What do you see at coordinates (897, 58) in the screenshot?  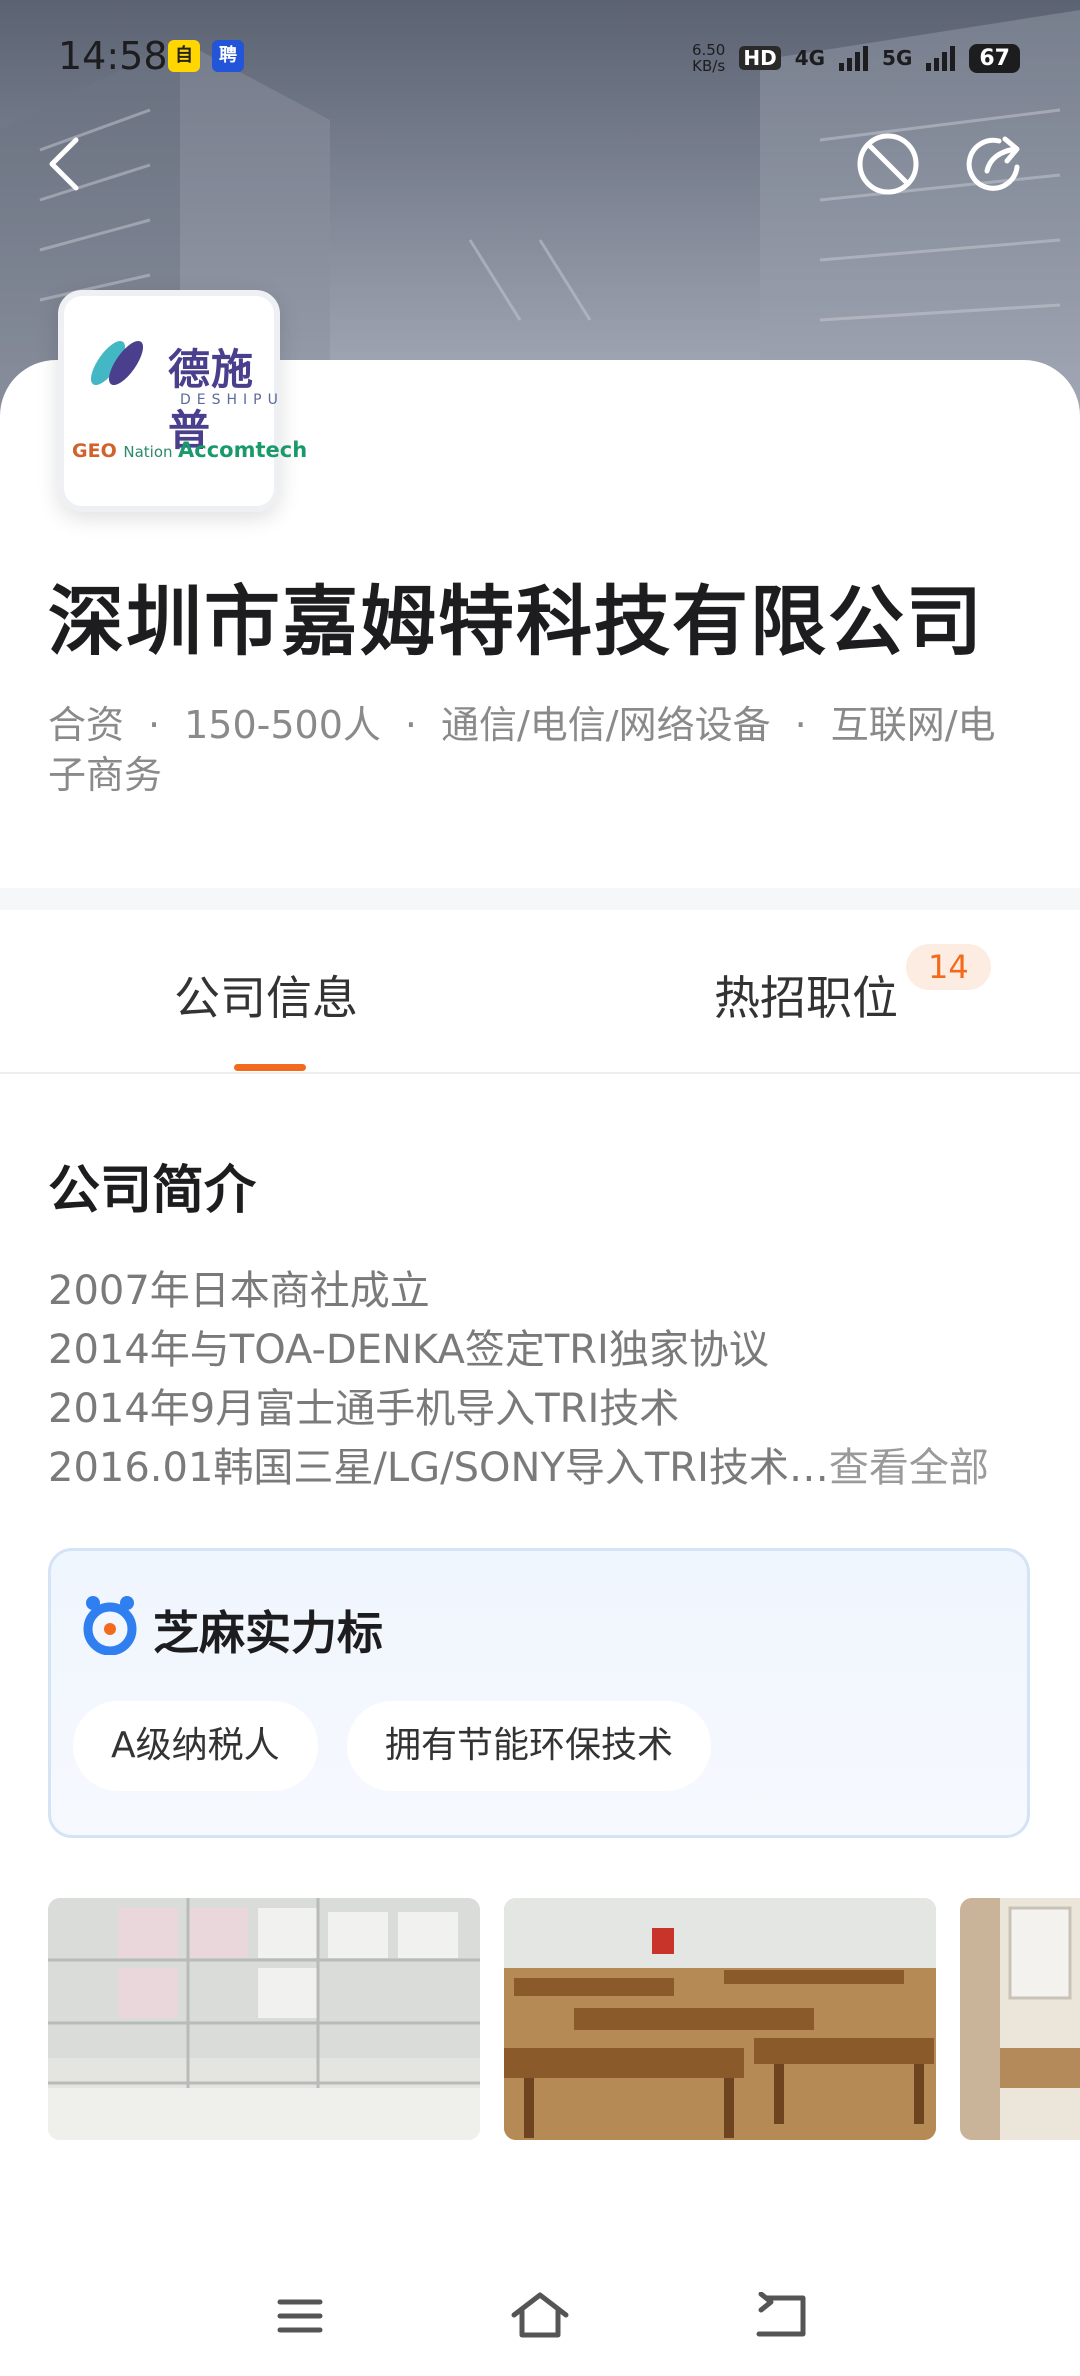 I see `network-5g-label: 5G` at bounding box center [897, 58].